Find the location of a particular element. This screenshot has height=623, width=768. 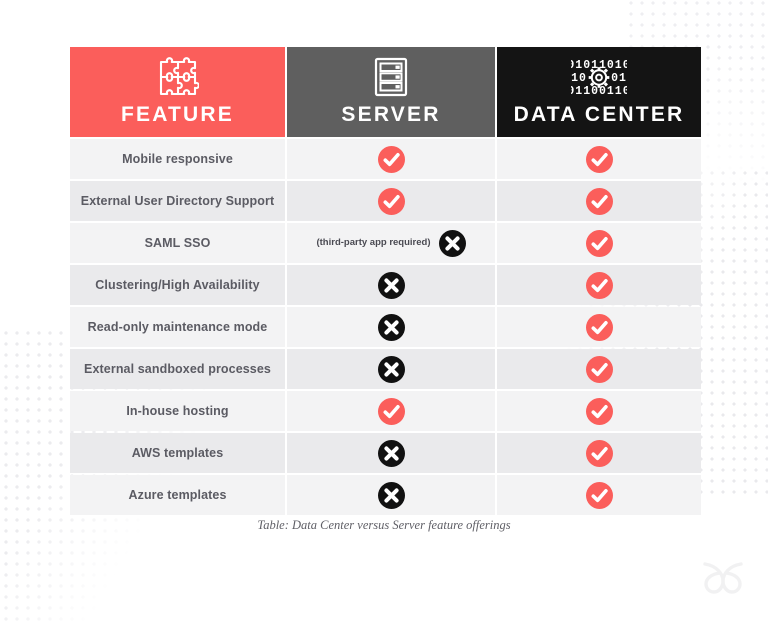

column-header-feature-label: FEATURE is located at coordinates (177, 114).